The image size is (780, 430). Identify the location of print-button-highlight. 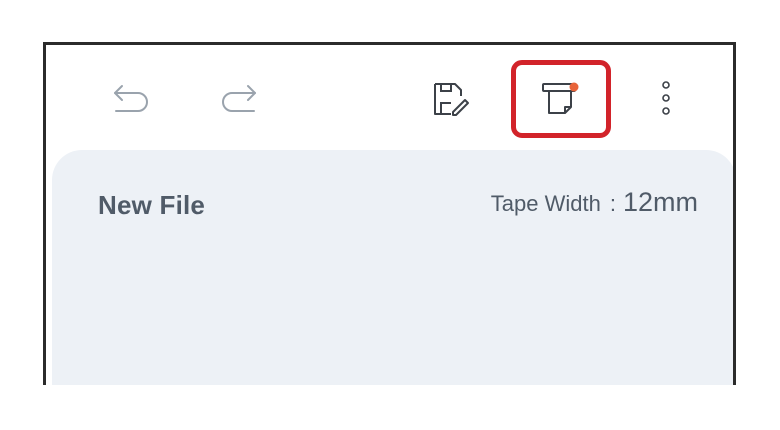
(561, 99).